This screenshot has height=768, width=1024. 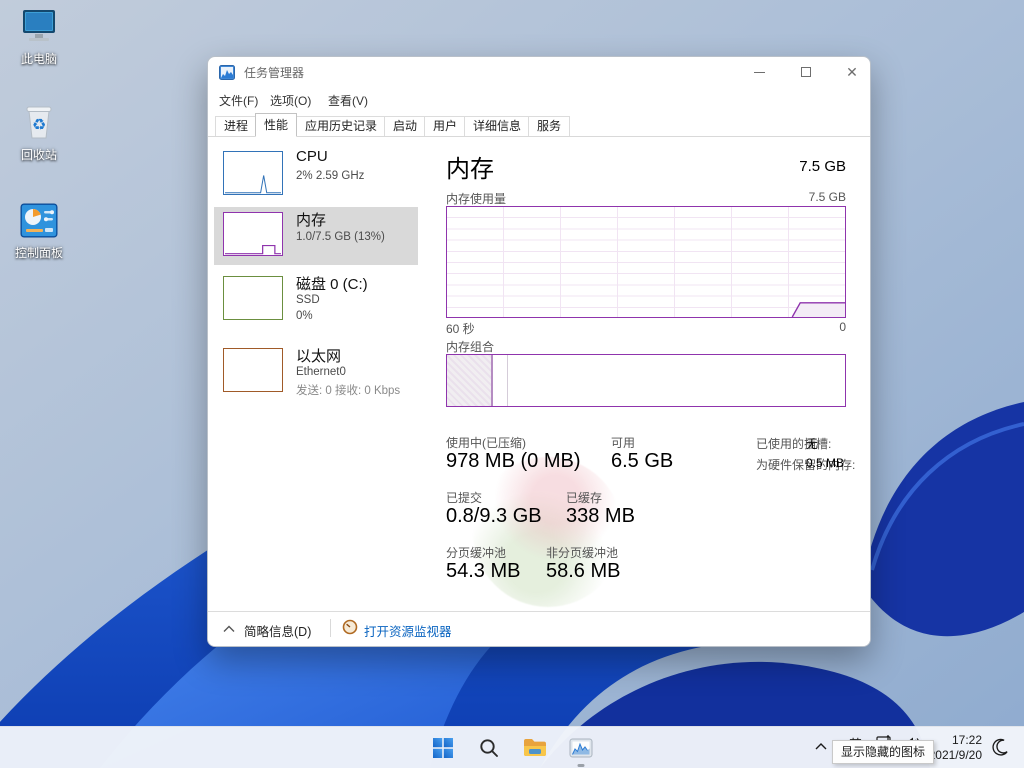 I want to click on search-icon, so click(x=489, y=748).